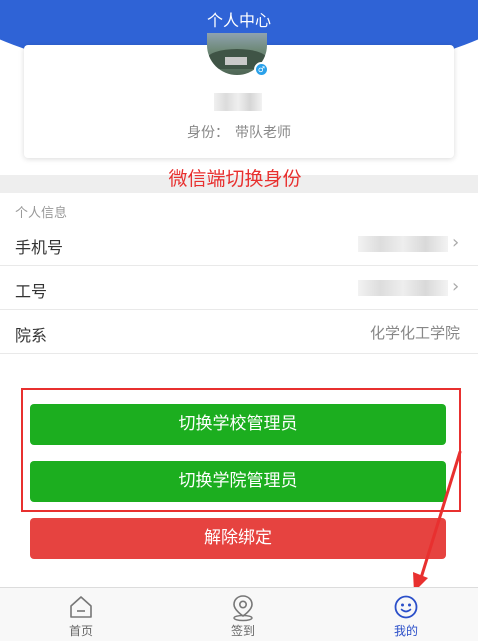  Describe the element at coordinates (405, 631) in the screenshot. I see `tab-label: 我的` at that location.